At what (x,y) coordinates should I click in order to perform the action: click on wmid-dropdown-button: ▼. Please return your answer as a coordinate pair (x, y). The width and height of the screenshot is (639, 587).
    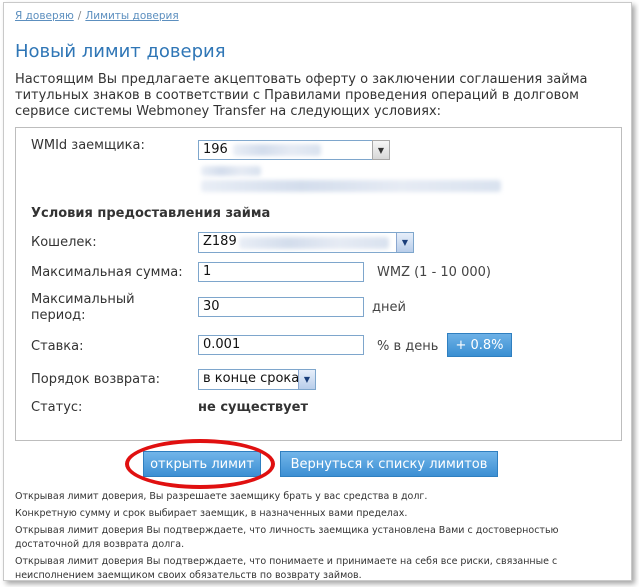
    Looking at the image, I should click on (381, 150).